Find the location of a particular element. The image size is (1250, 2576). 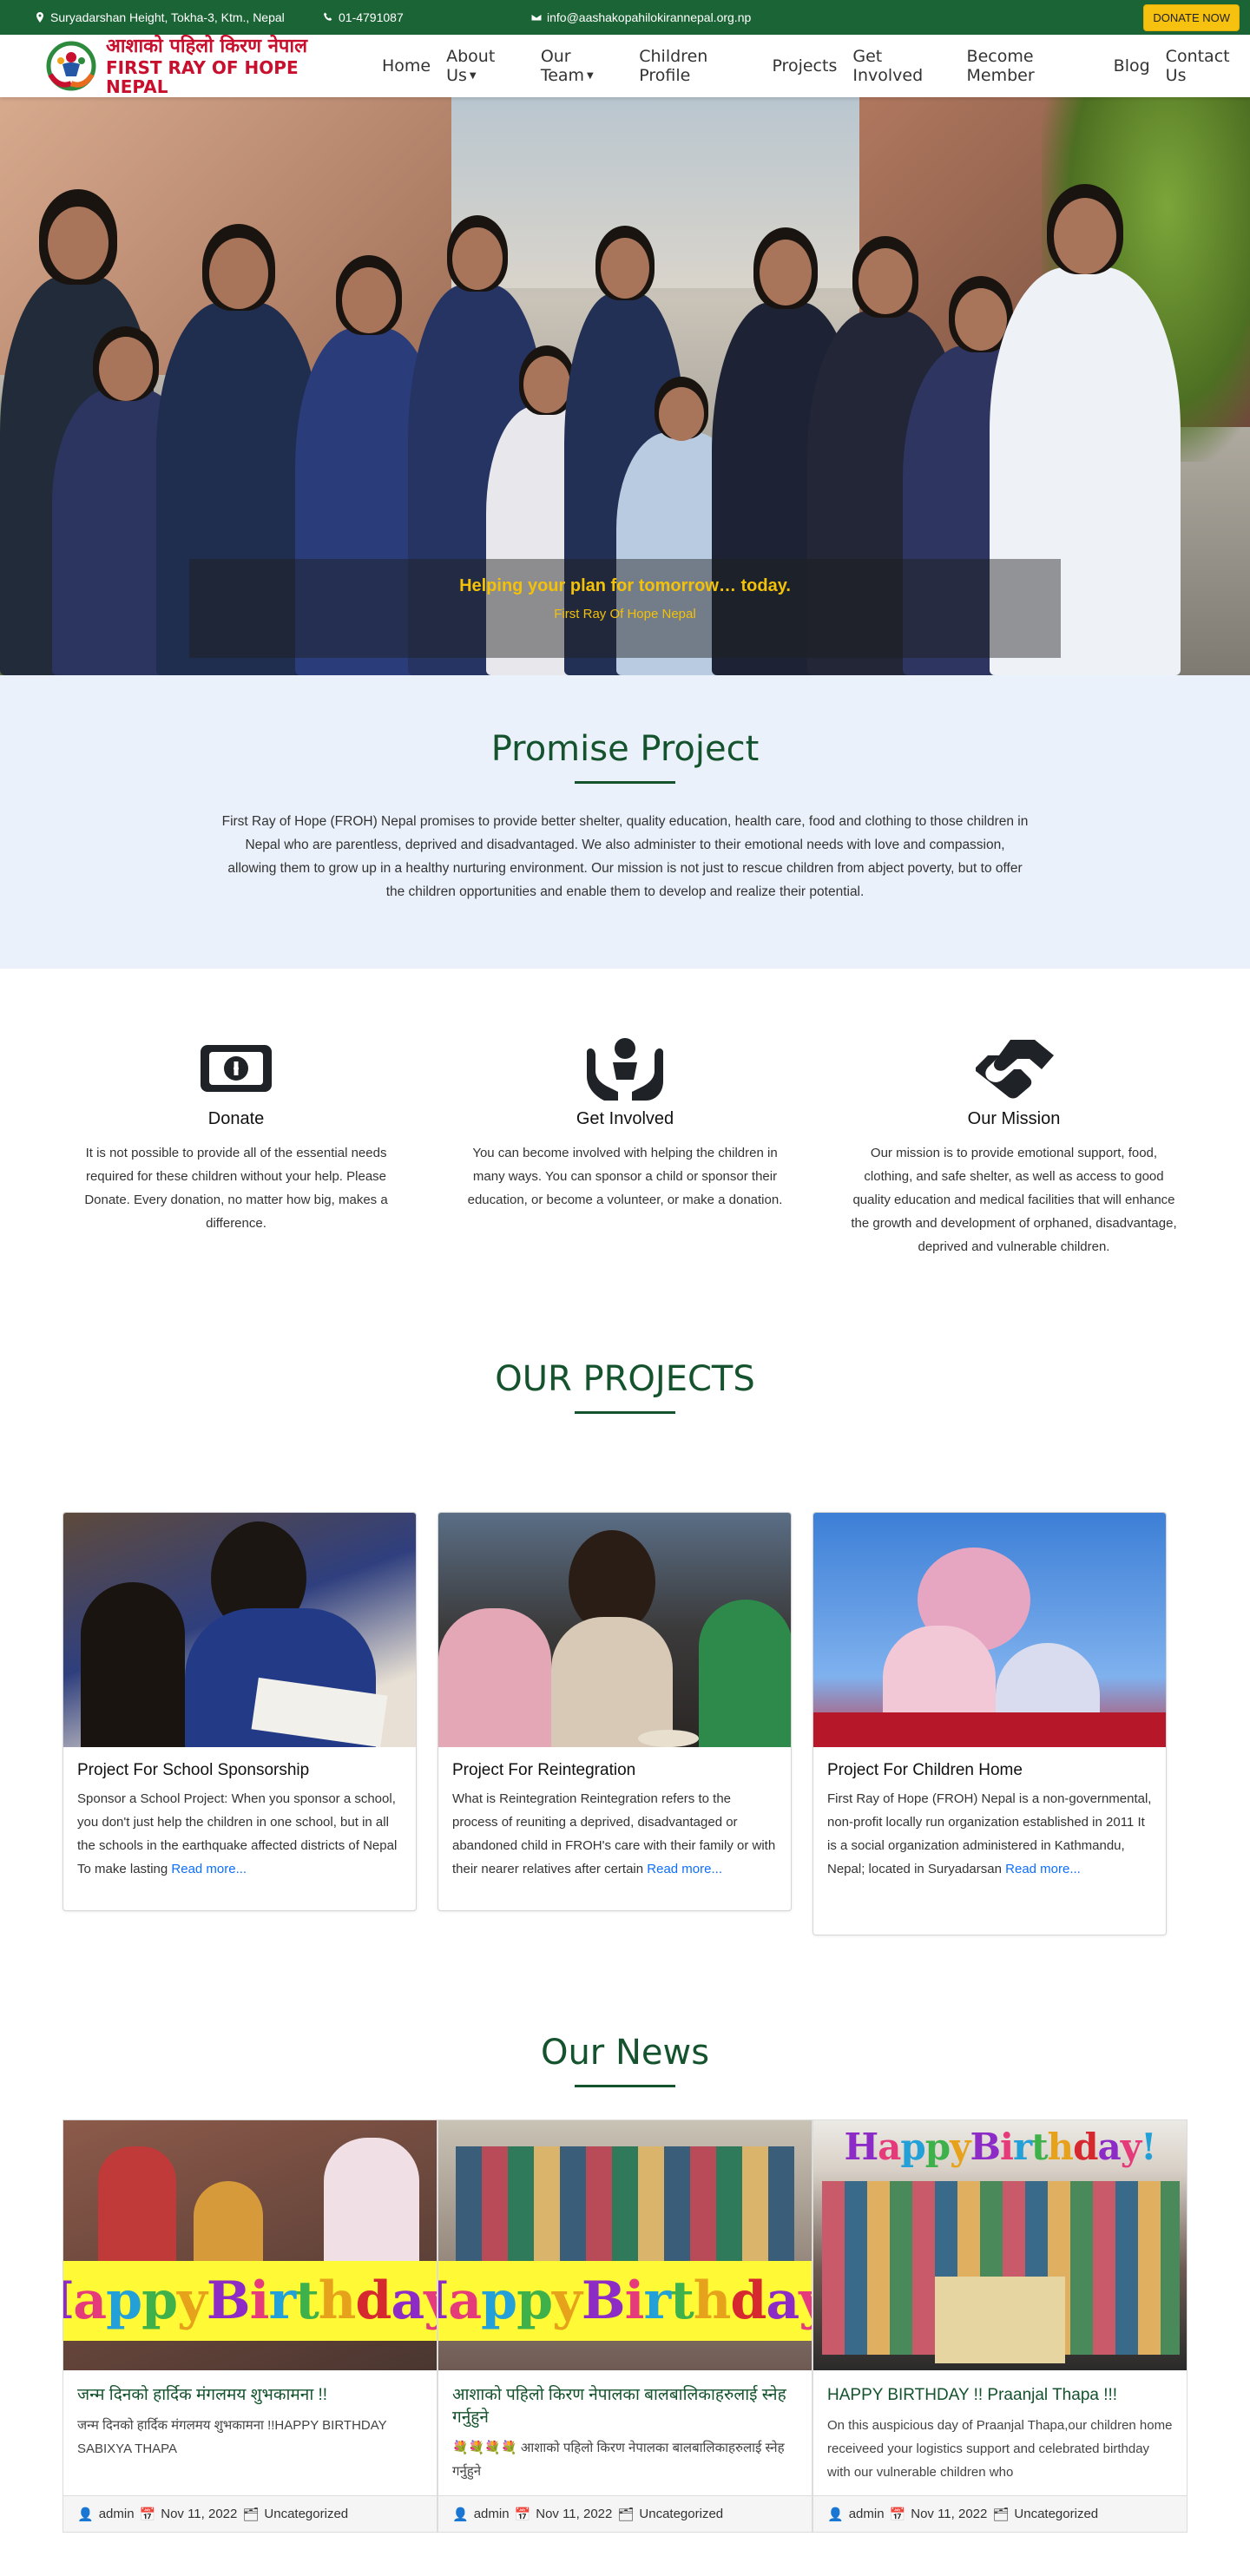

project-image-school-sponsorship is located at coordinates (239, 1630).